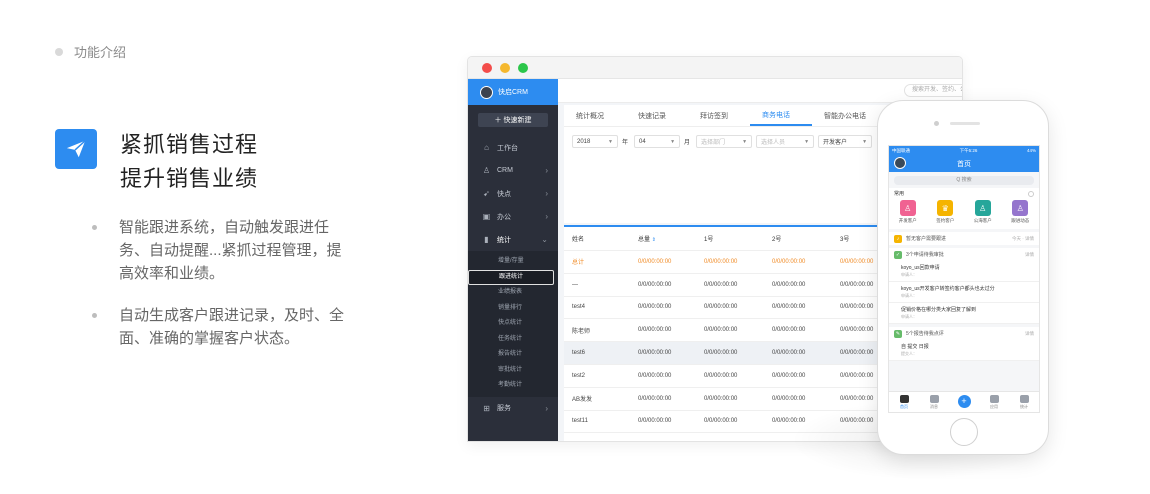 The height and width of the screenshot is (494, 1150). I want to click on minimize-window-button, so click(505, 67).